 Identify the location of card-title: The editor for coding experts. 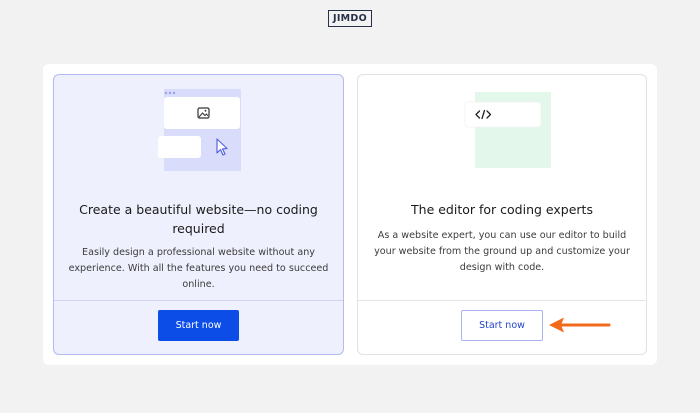
(502, 209).